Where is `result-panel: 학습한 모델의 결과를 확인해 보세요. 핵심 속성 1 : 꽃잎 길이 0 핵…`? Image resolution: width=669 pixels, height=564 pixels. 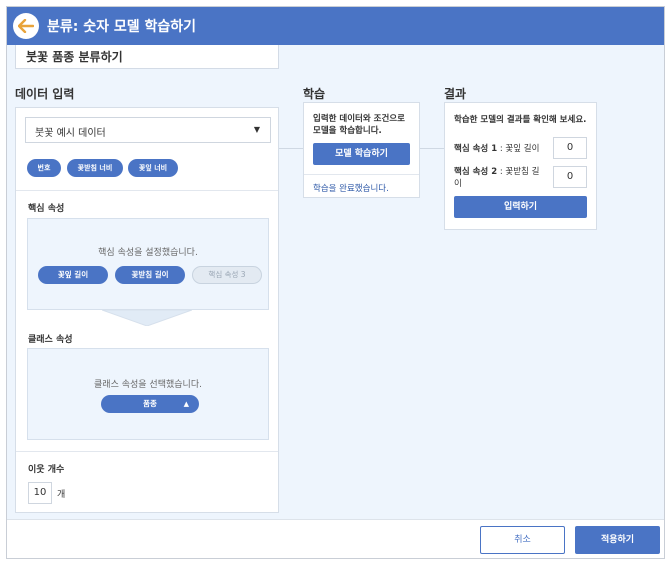
result-panel: 학습한 모델의 결과를 확인해 보세요. 핵심 속성 1 : 꽃잎 길이 0 핵… is located at coordinates (520, 166).